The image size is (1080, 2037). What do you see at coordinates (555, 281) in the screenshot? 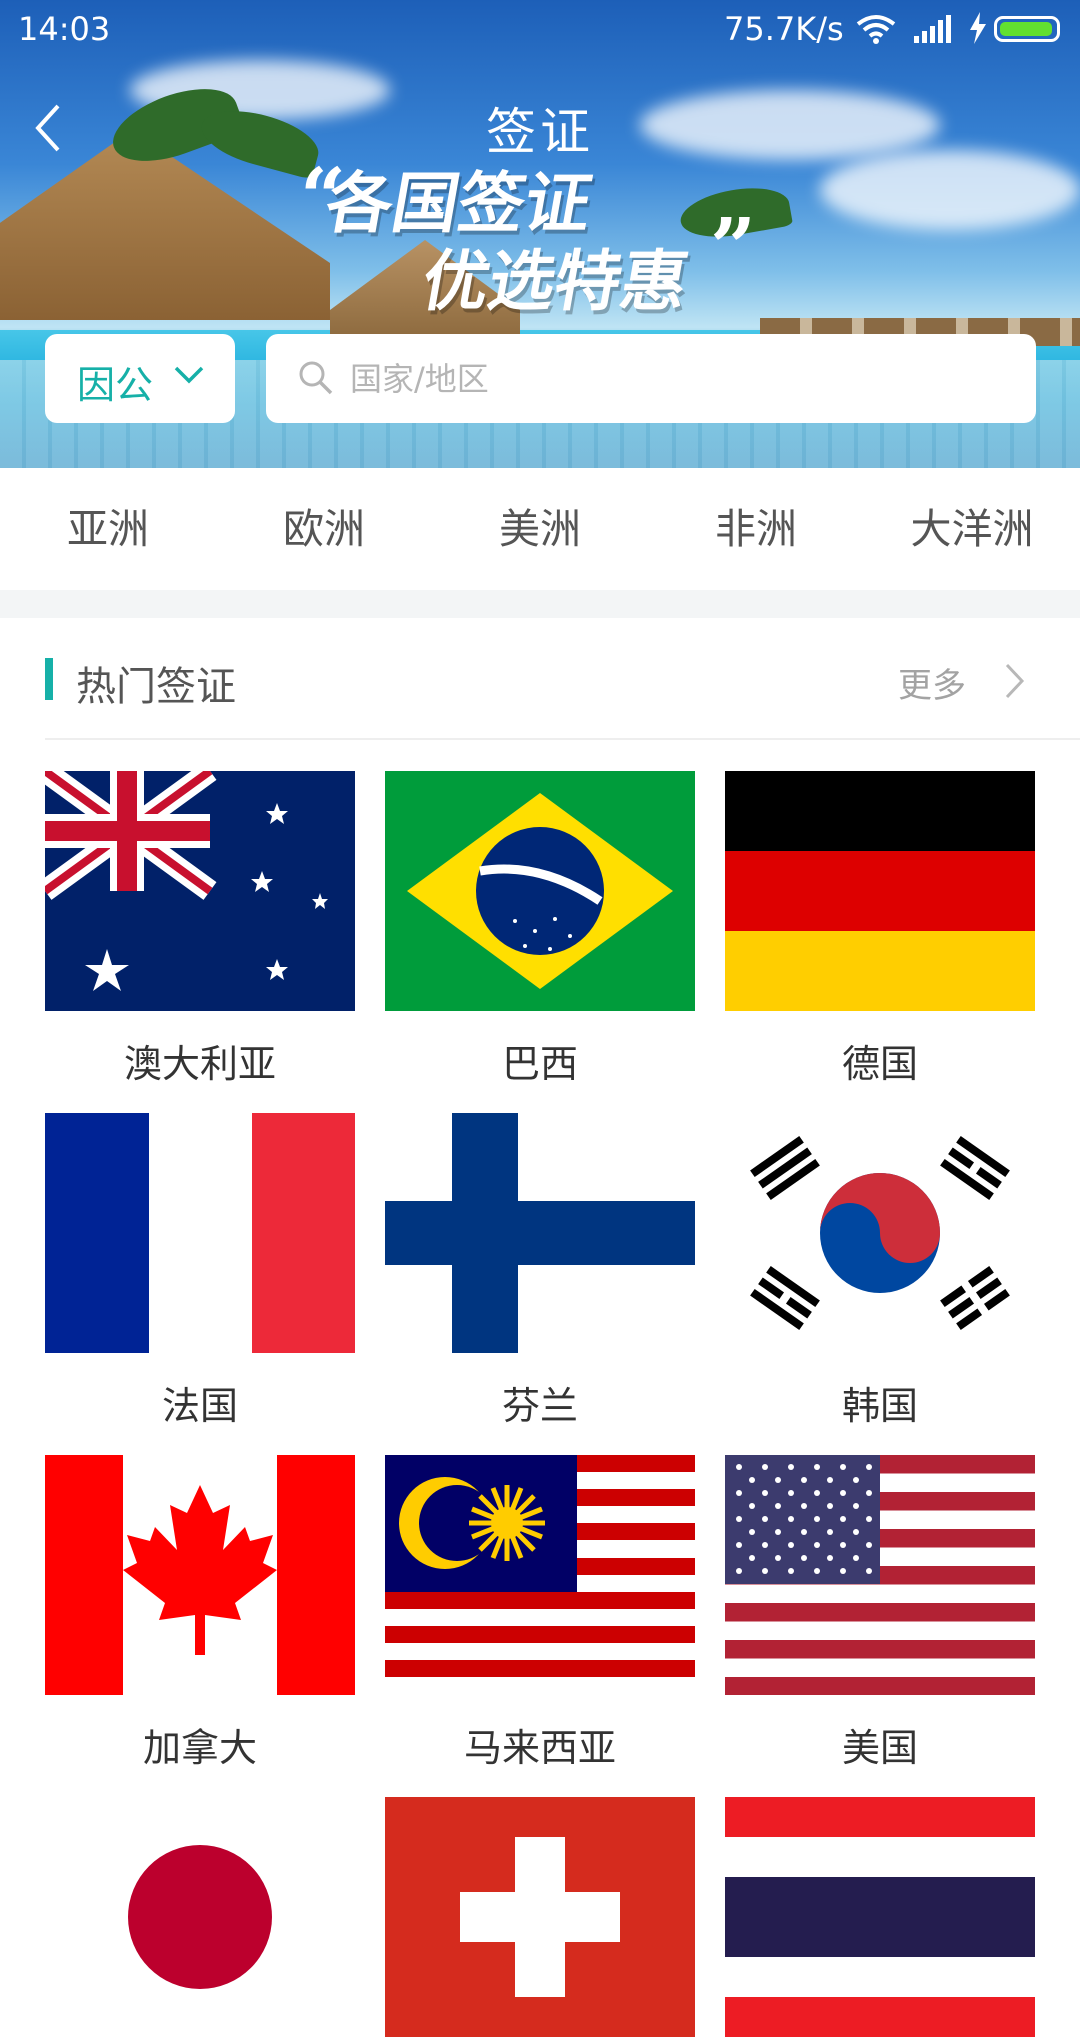
I see `slogan-line2: 优选特惠` at bounding box center [555, 281].